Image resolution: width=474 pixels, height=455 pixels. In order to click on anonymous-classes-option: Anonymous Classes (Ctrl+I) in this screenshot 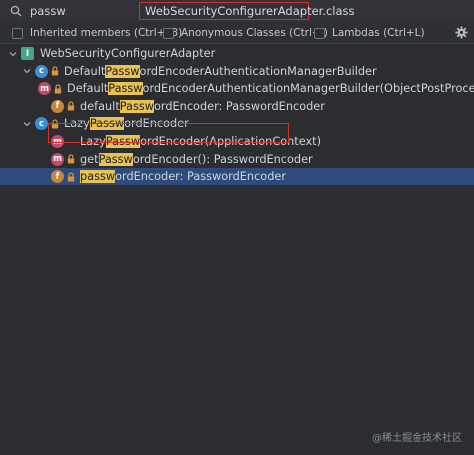, I will do `click(245, 33)`.